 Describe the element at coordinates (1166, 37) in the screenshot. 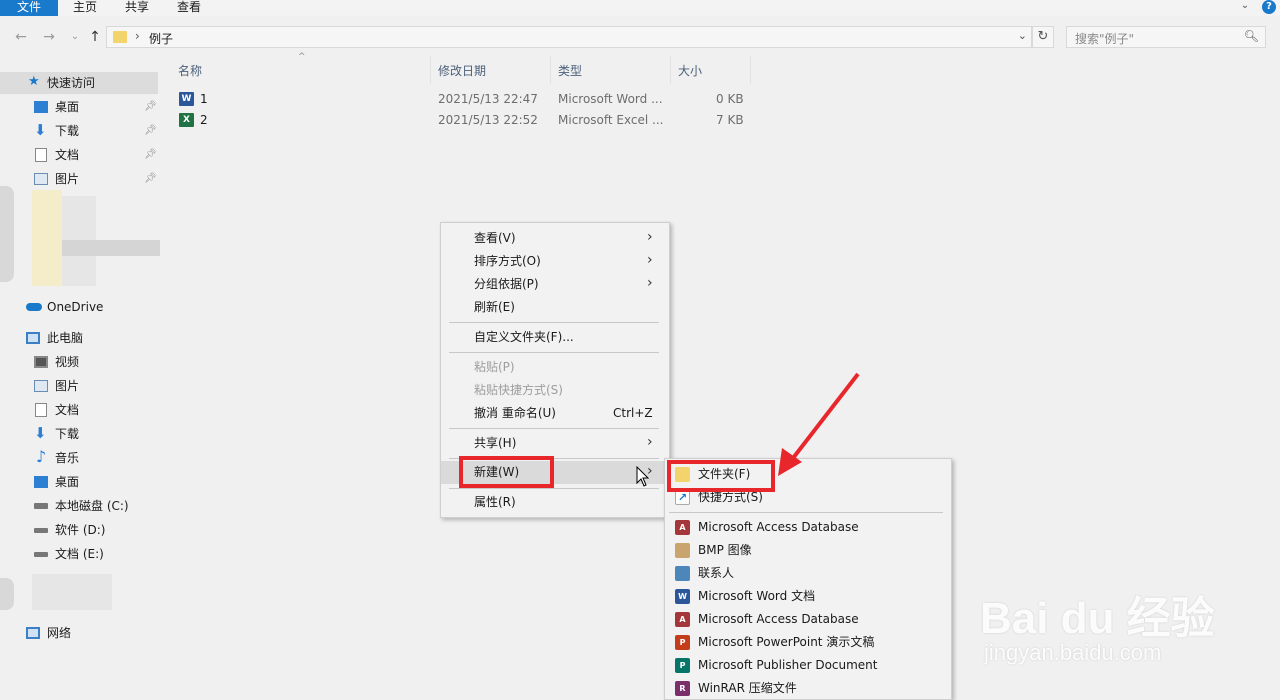

I see `search-box: 搜索"例子" 🔍︎` at that location.